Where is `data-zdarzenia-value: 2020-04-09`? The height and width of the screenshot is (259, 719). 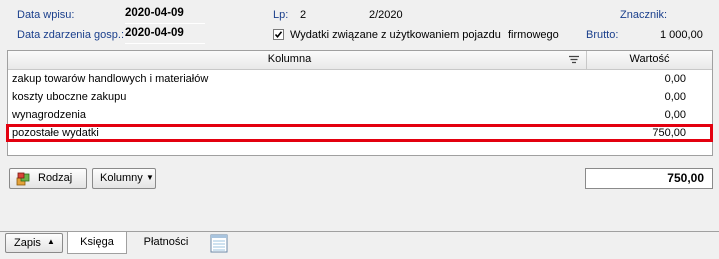 data-zdarzenia-value: 2020-04-09 is located at coordinates (154, 33).